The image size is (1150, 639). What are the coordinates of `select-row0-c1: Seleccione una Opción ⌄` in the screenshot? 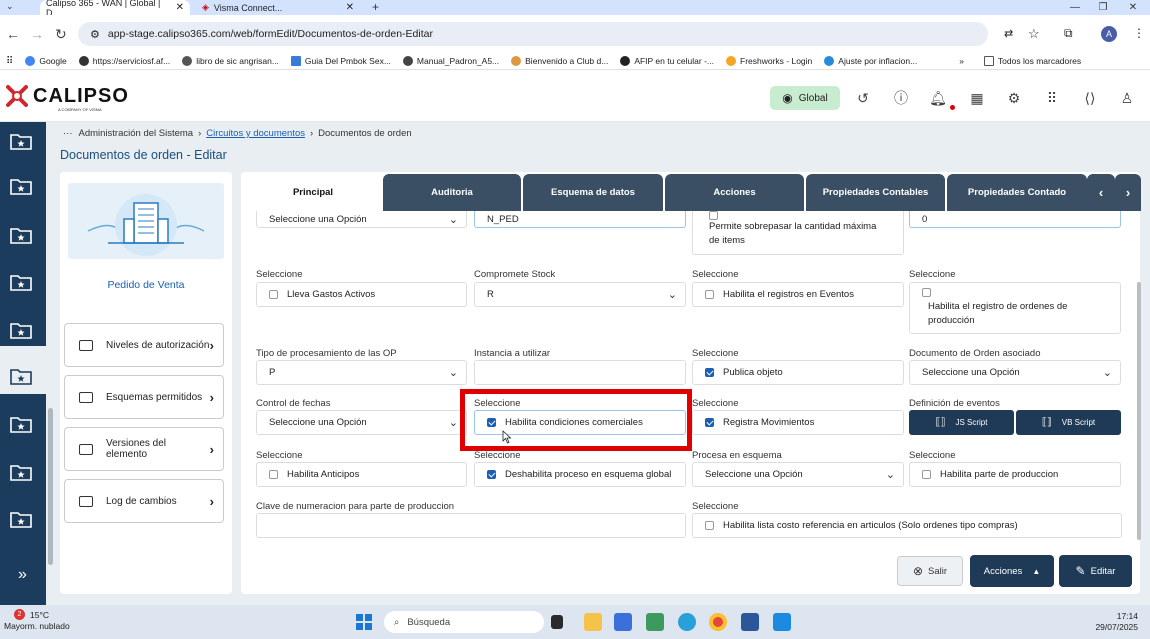 It's located at (361, 219).